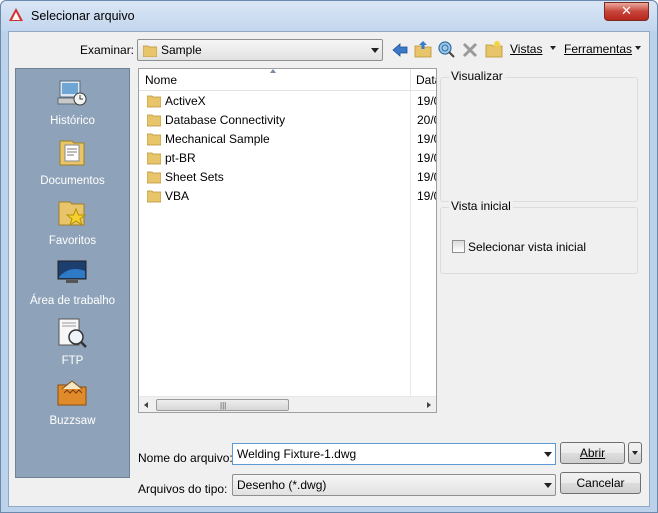 The image size is (658, 513). I want to click on place-label: Área de trabalho, so click(72, 301).